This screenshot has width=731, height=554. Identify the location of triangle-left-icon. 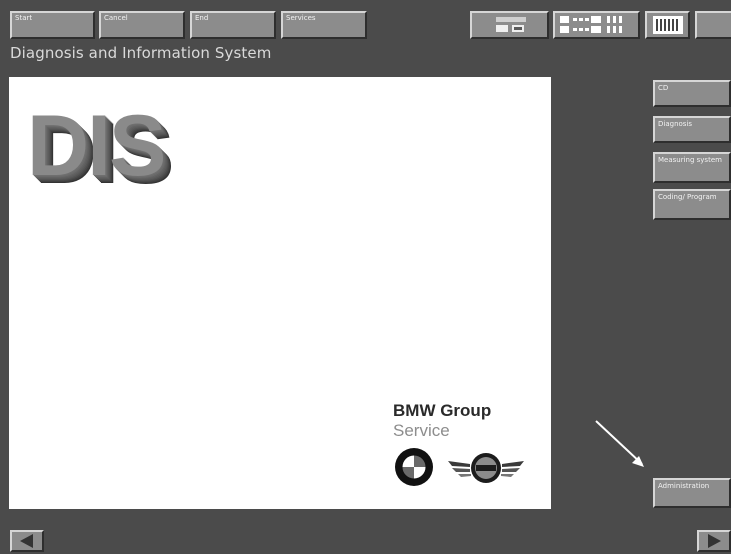
(26, 541).